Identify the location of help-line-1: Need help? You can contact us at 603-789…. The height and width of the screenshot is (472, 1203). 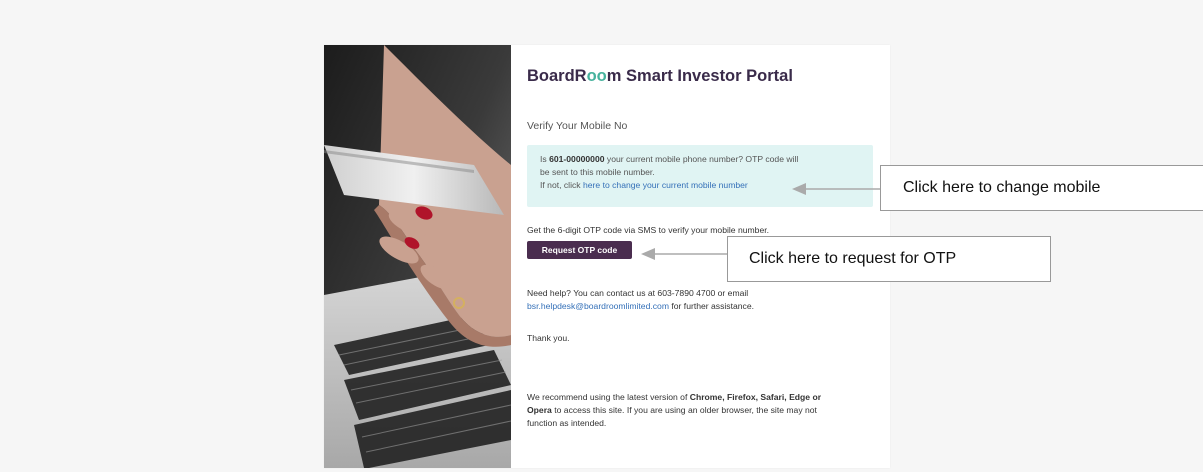
(638, 293).